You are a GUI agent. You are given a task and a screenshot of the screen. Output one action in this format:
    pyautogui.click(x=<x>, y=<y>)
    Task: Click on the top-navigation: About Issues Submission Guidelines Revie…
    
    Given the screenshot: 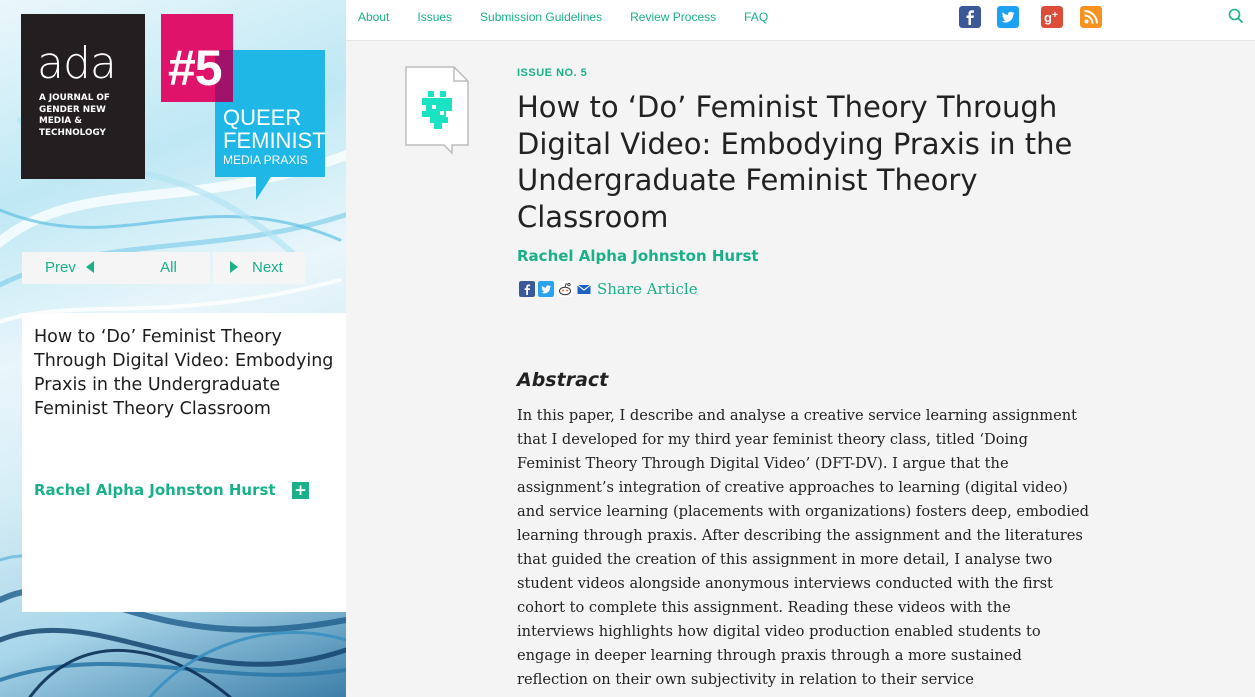 What is the action you would take?
    pyautogui.click(x=800, y=20)
    